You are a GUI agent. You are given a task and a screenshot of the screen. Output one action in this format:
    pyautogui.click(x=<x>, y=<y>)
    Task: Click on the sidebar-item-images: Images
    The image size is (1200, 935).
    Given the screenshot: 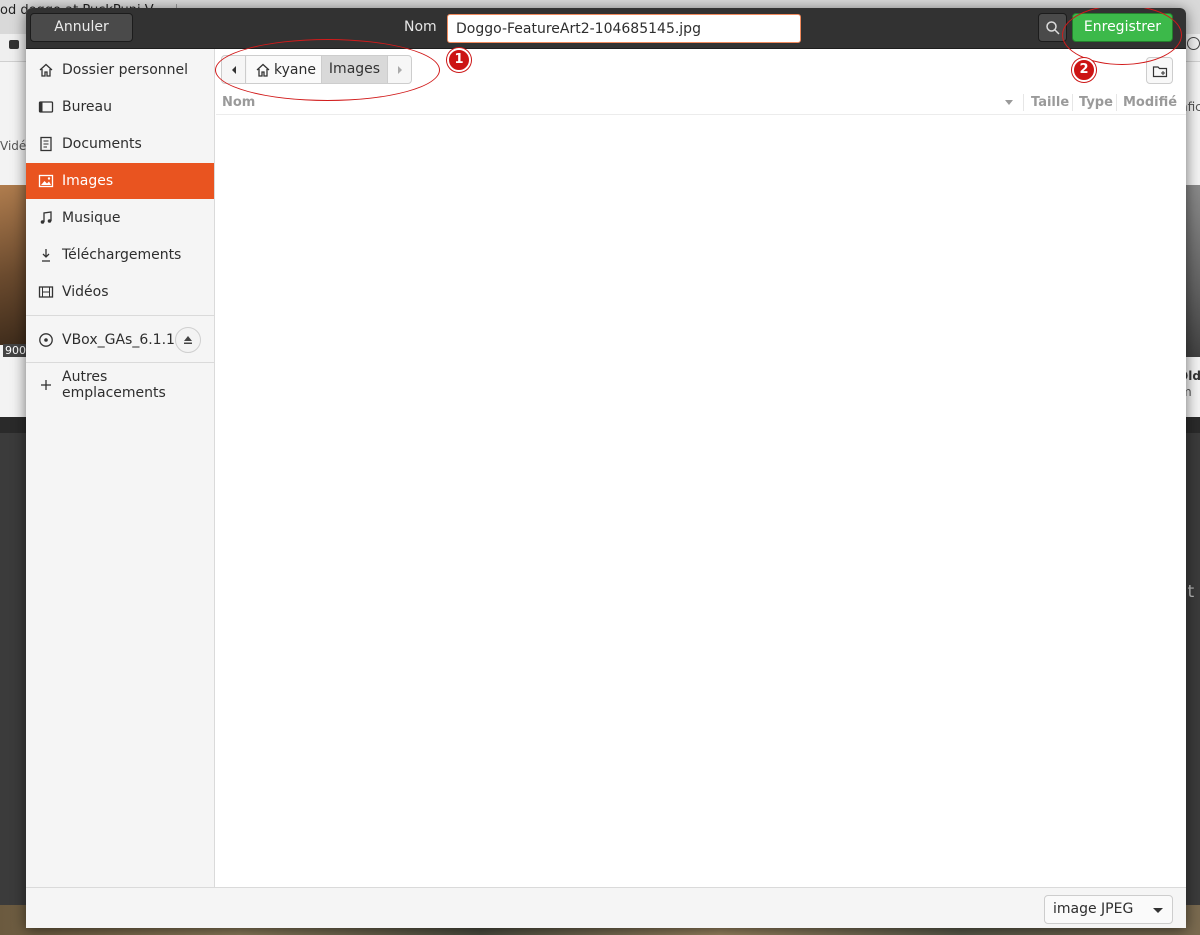 What is the action you would take?
    pyautogui.click(x=120, y=181)
    